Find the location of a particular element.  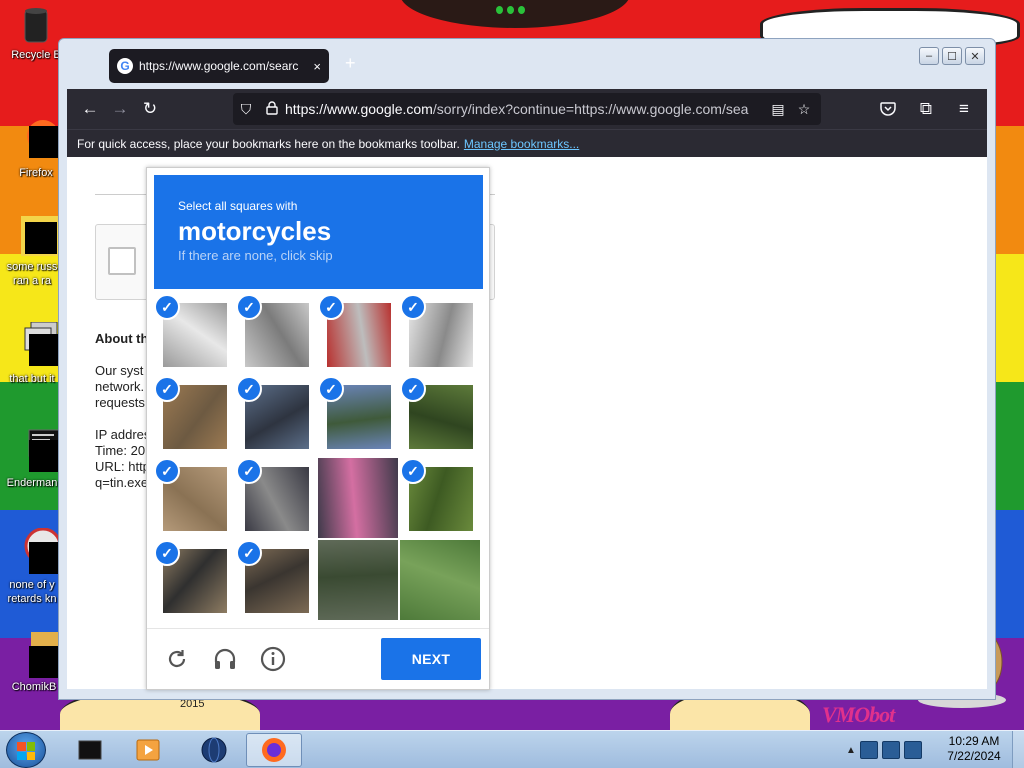

firefox-icon is located at coordinates (274, 750).